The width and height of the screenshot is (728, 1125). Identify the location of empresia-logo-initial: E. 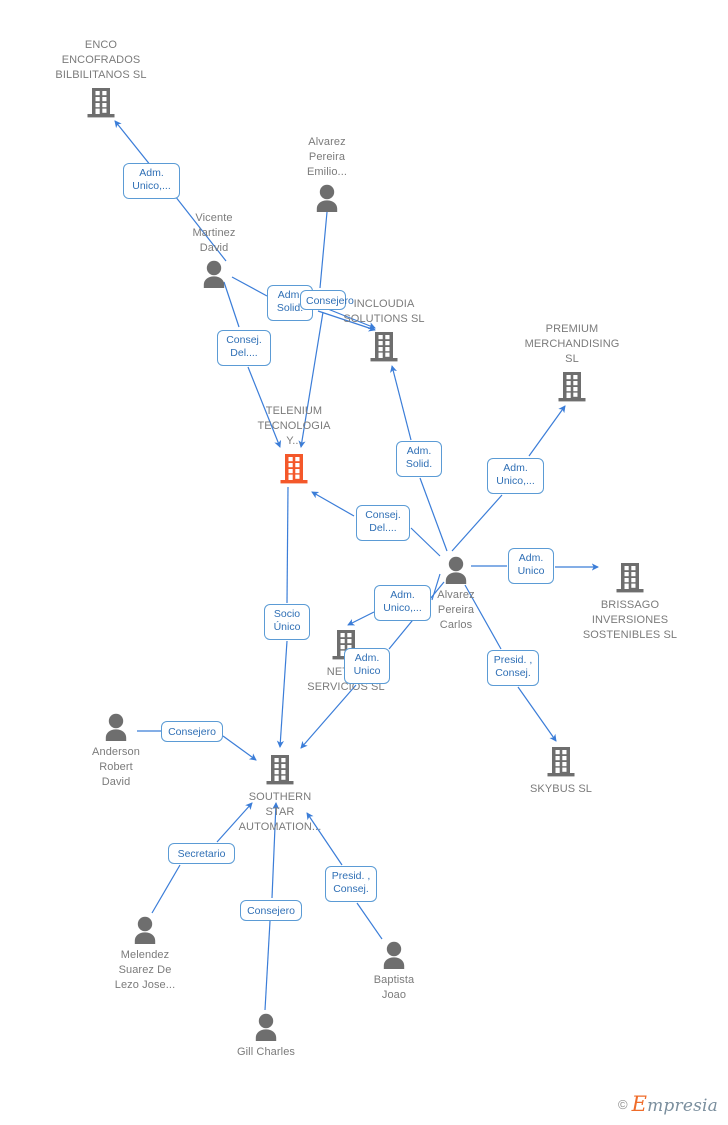
(639, 1104).